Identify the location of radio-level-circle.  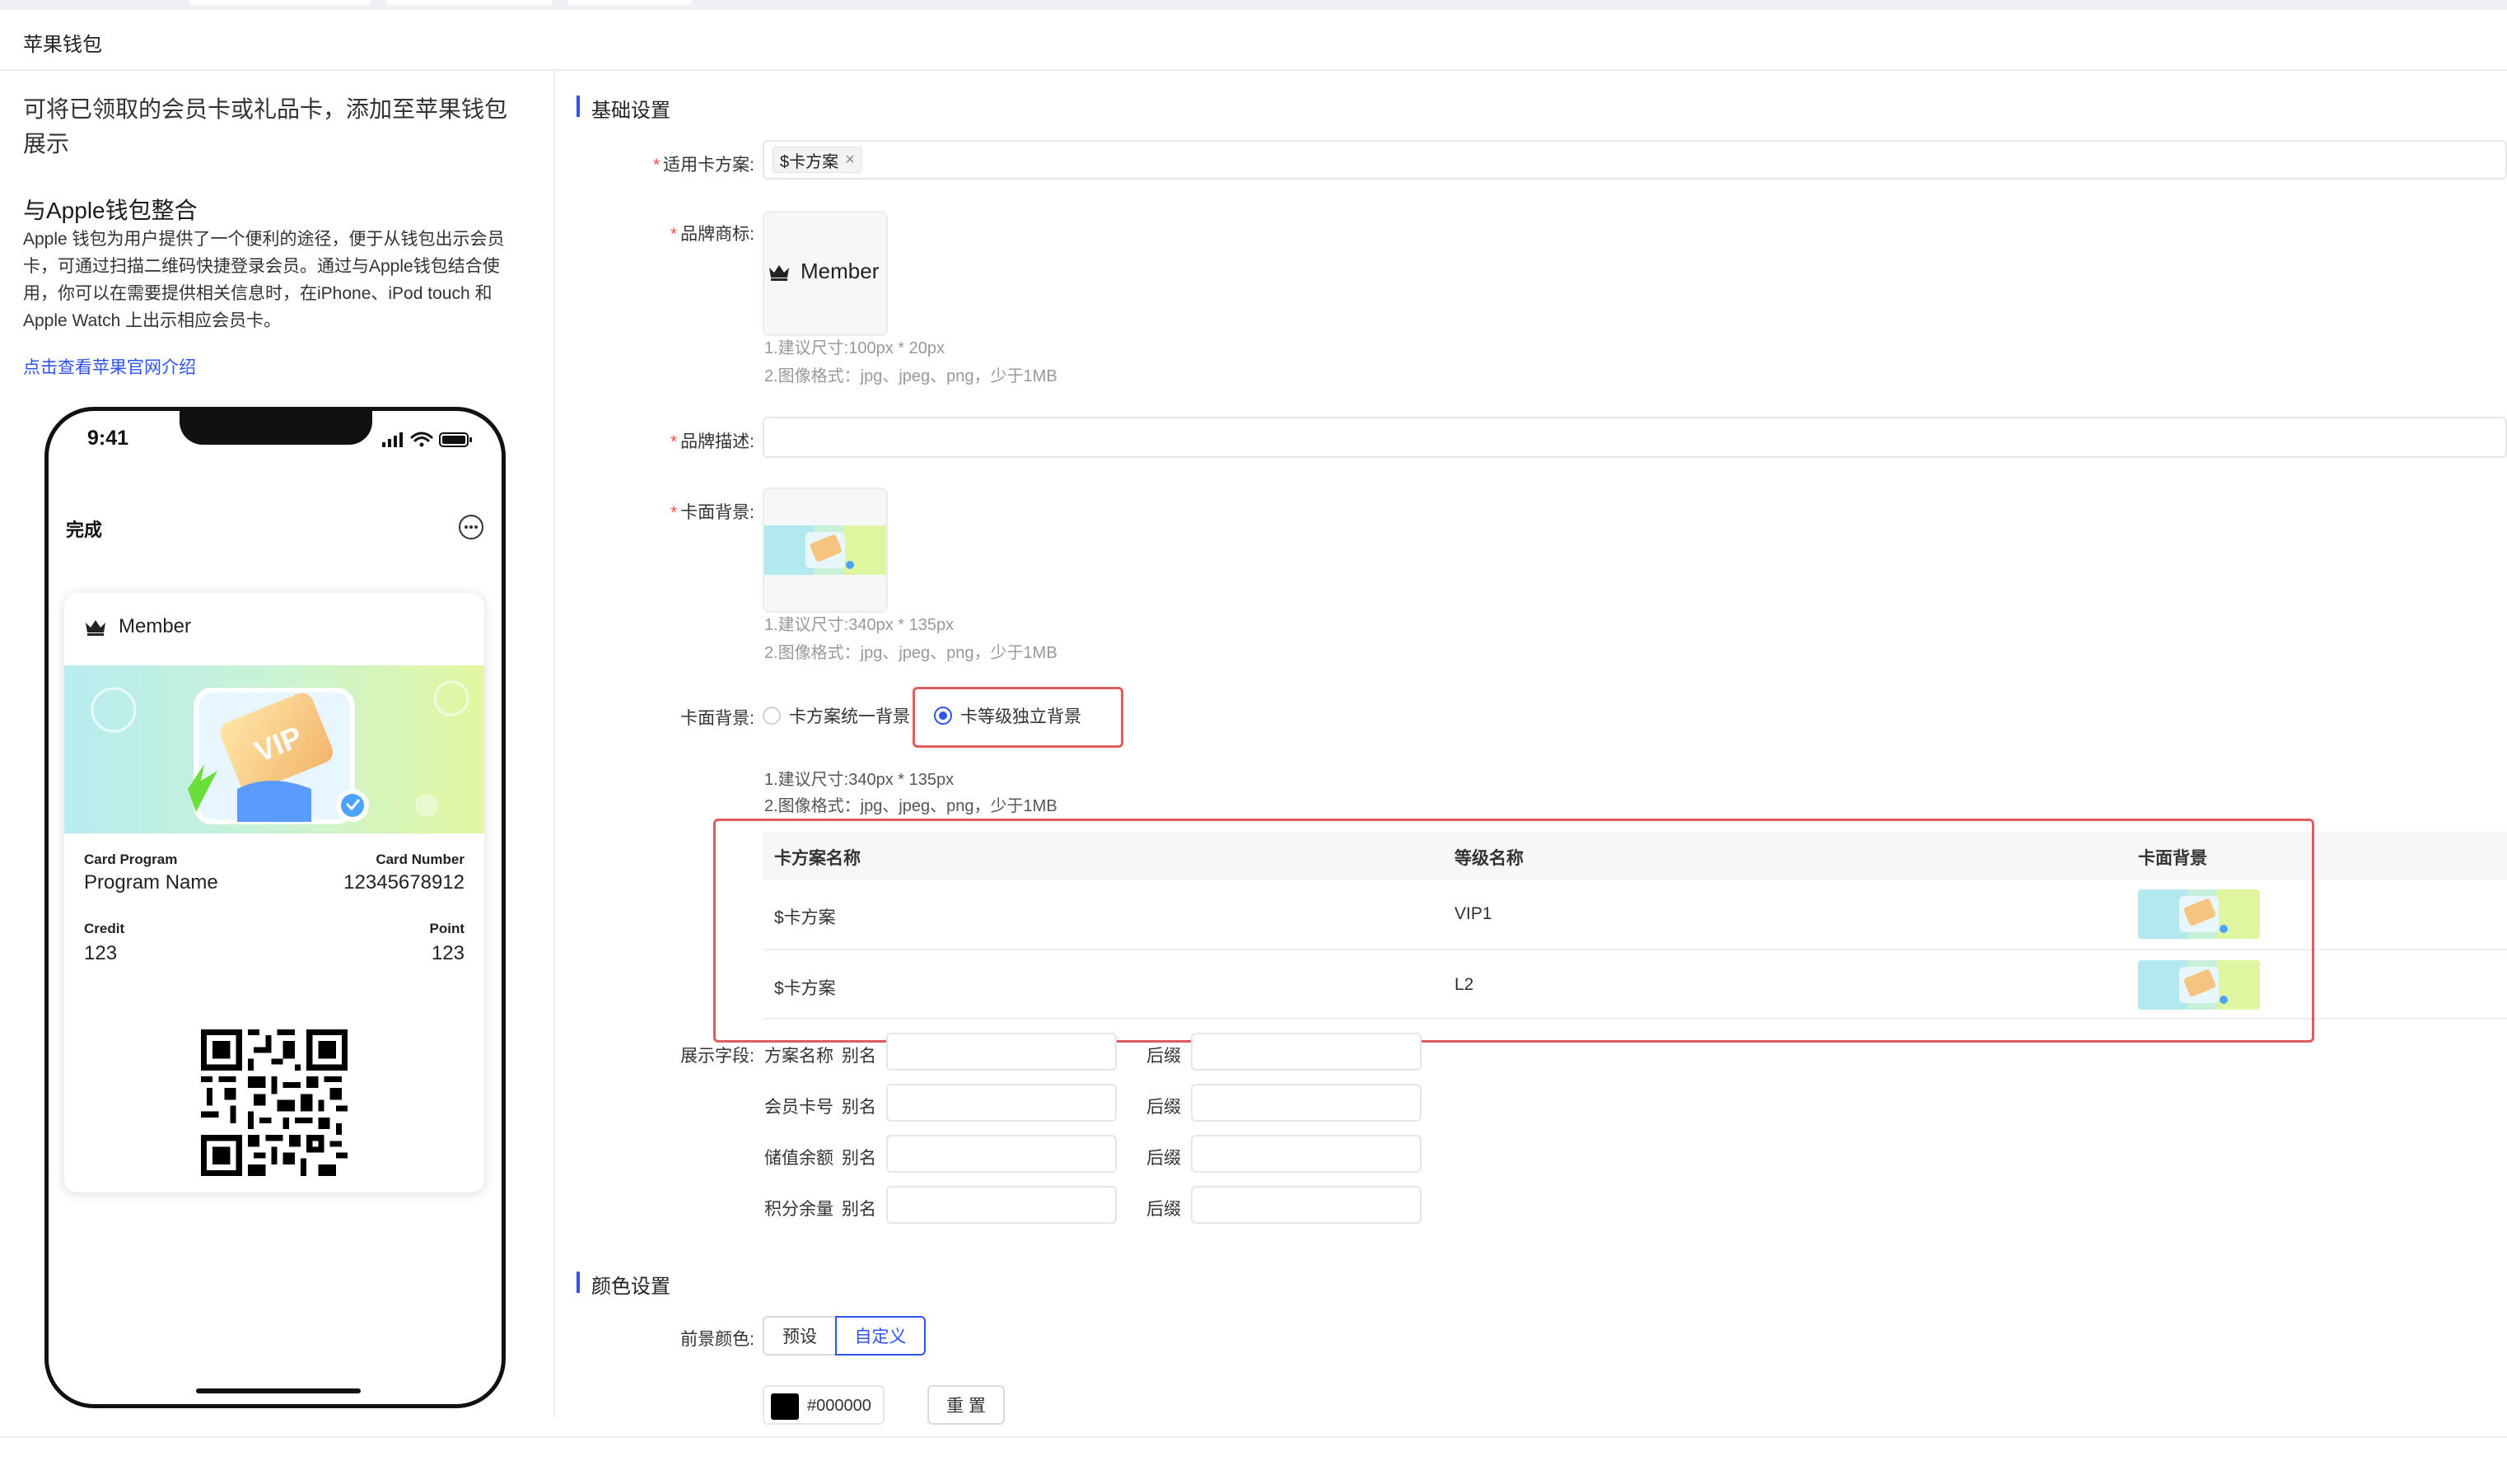
(943, 716).